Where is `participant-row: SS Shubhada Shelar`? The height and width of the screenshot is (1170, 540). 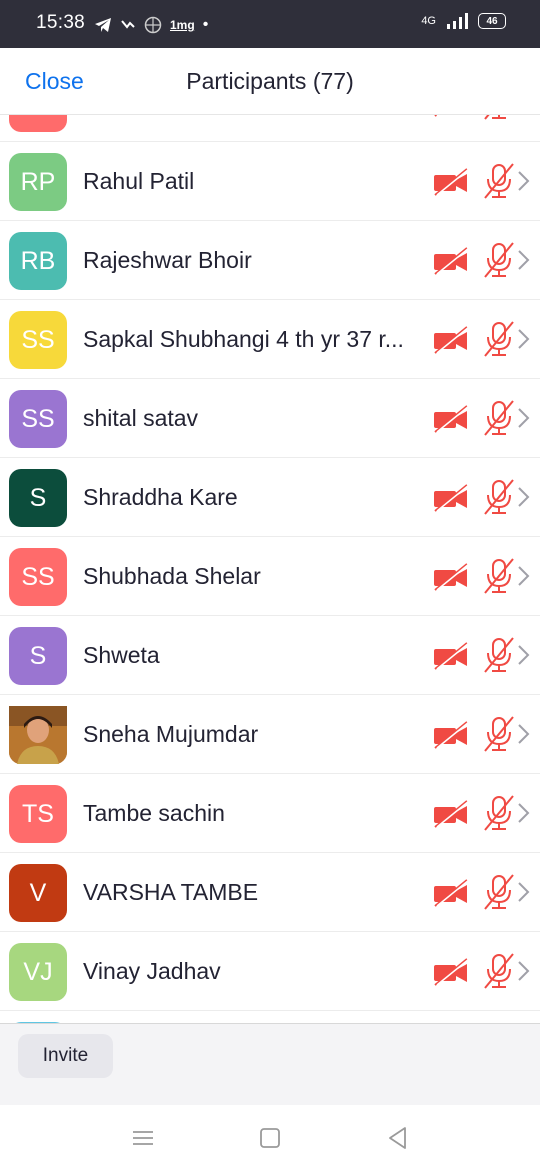 participant-row: SS Shubhada Shelar is located at coordinates (270, 576).